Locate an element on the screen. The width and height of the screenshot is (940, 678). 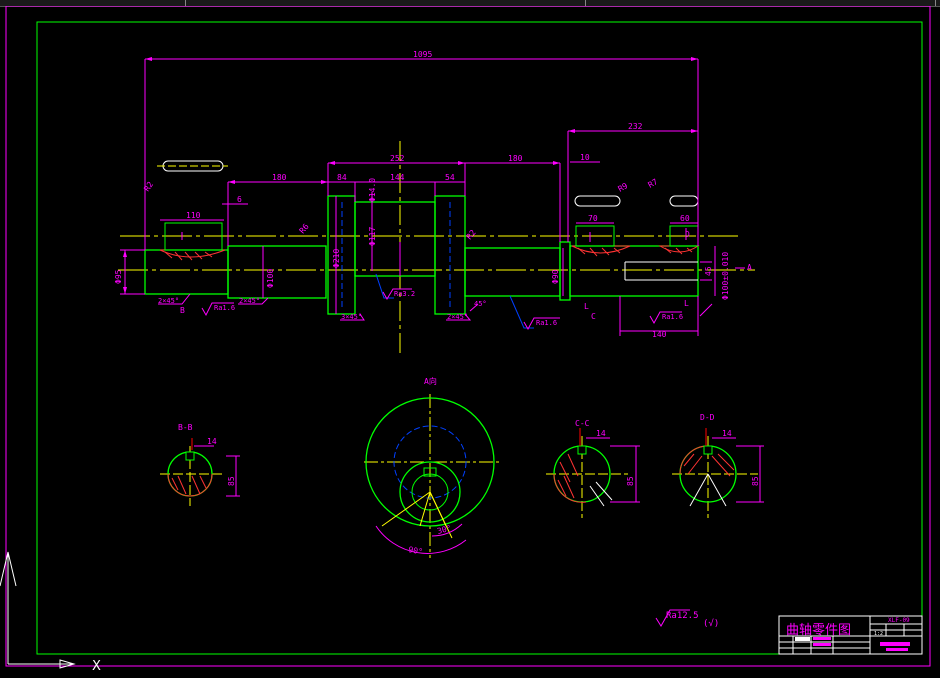
dim-dia117: Φ117 is located at coordinates (372, 236).